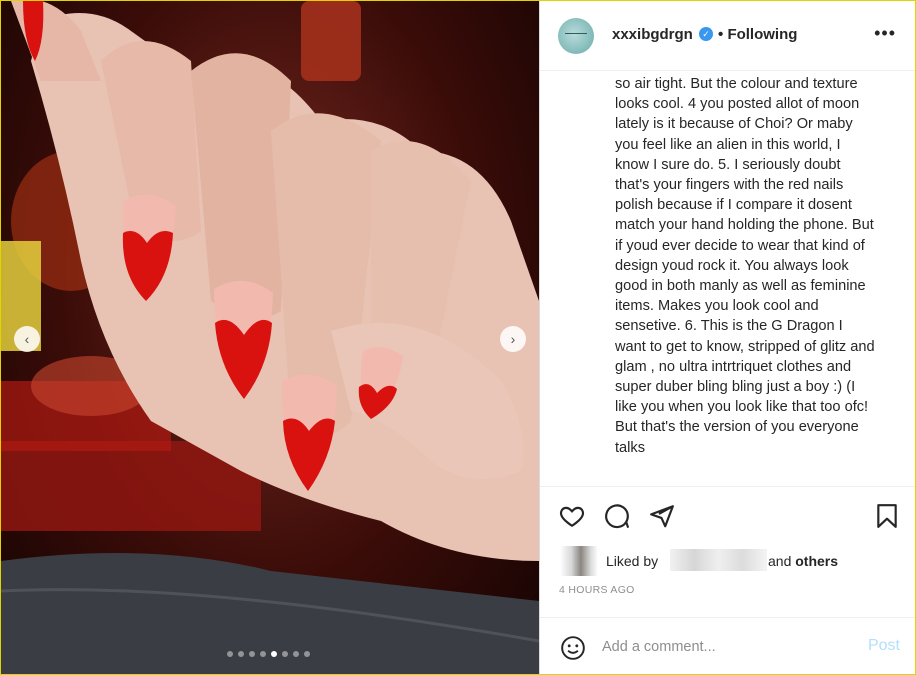  I want to click on likes-summary: Liked by and others, so click(730, 561).